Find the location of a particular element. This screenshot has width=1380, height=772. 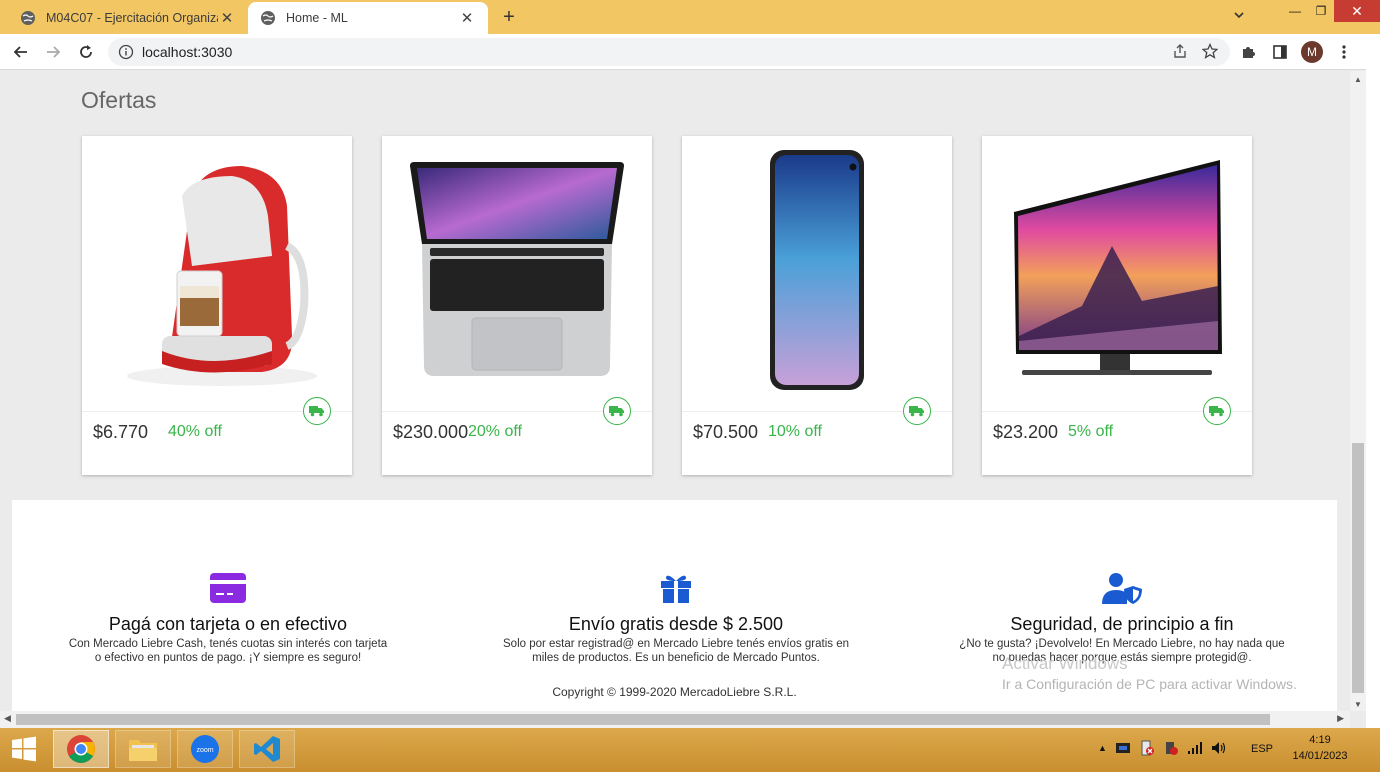

section-title: Ofertas is located at coordinates (119, 100).